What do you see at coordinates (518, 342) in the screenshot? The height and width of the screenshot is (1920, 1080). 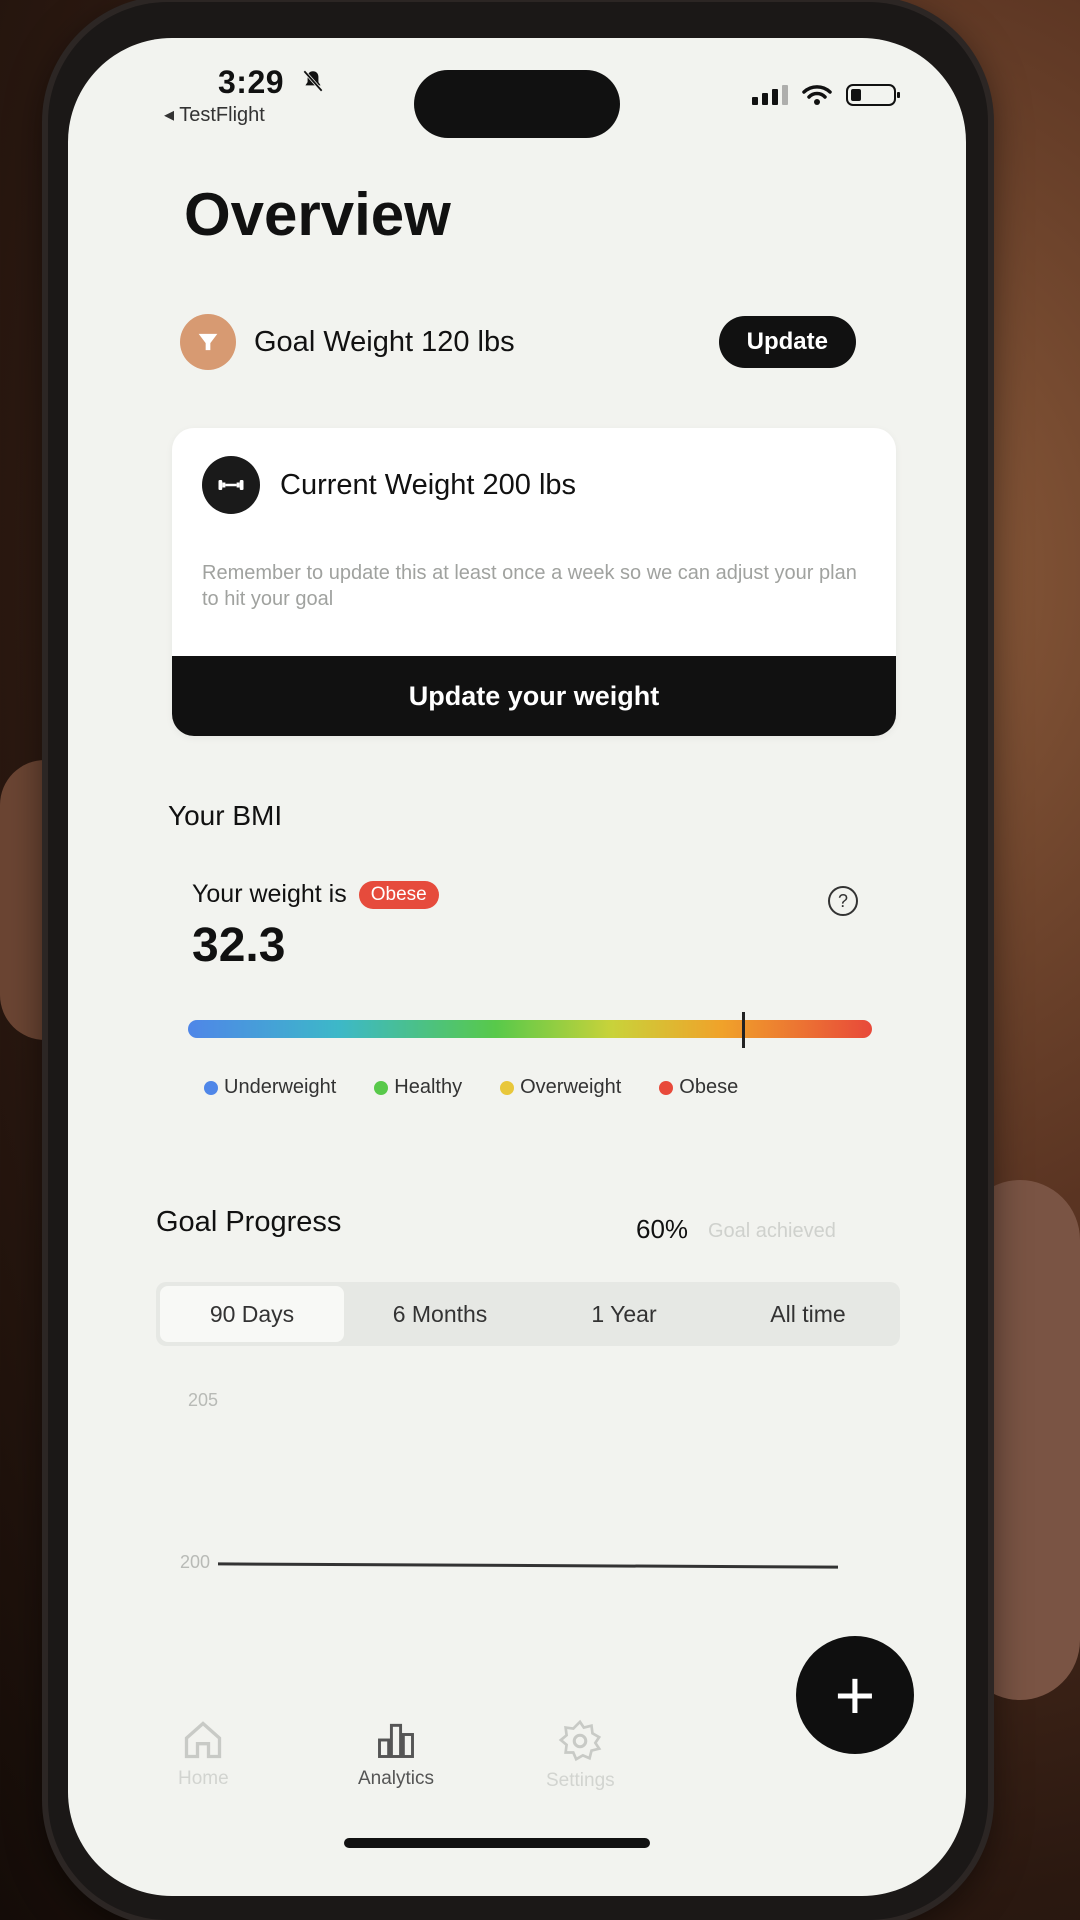 I see `goal-weight-row: Goal Weight 120 lbs Update` at bounding box center [518, 342].